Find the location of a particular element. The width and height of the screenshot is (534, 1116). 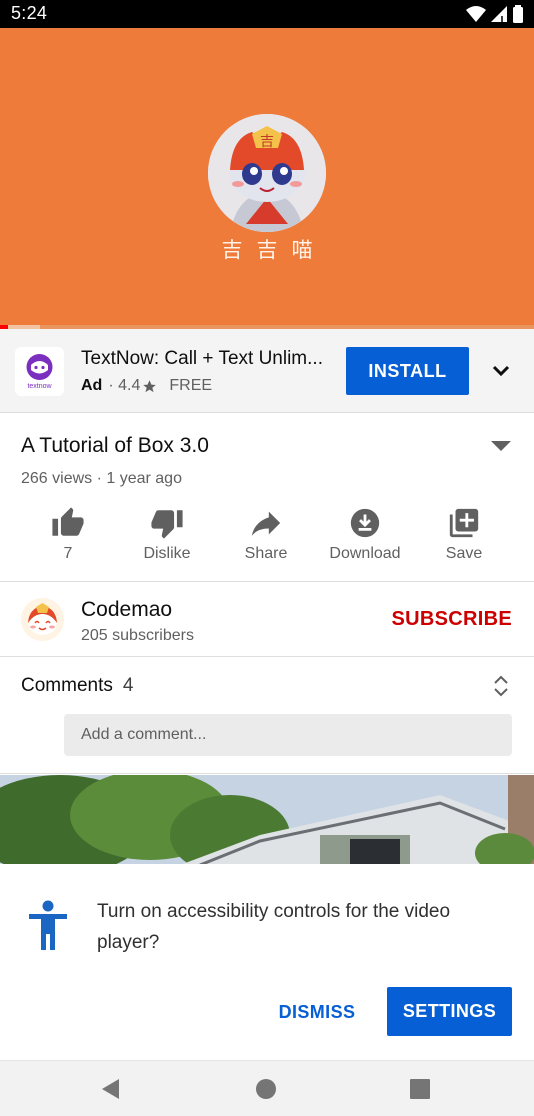

subscriber-count: 205 subscribers is located at coordinates (137, 635).